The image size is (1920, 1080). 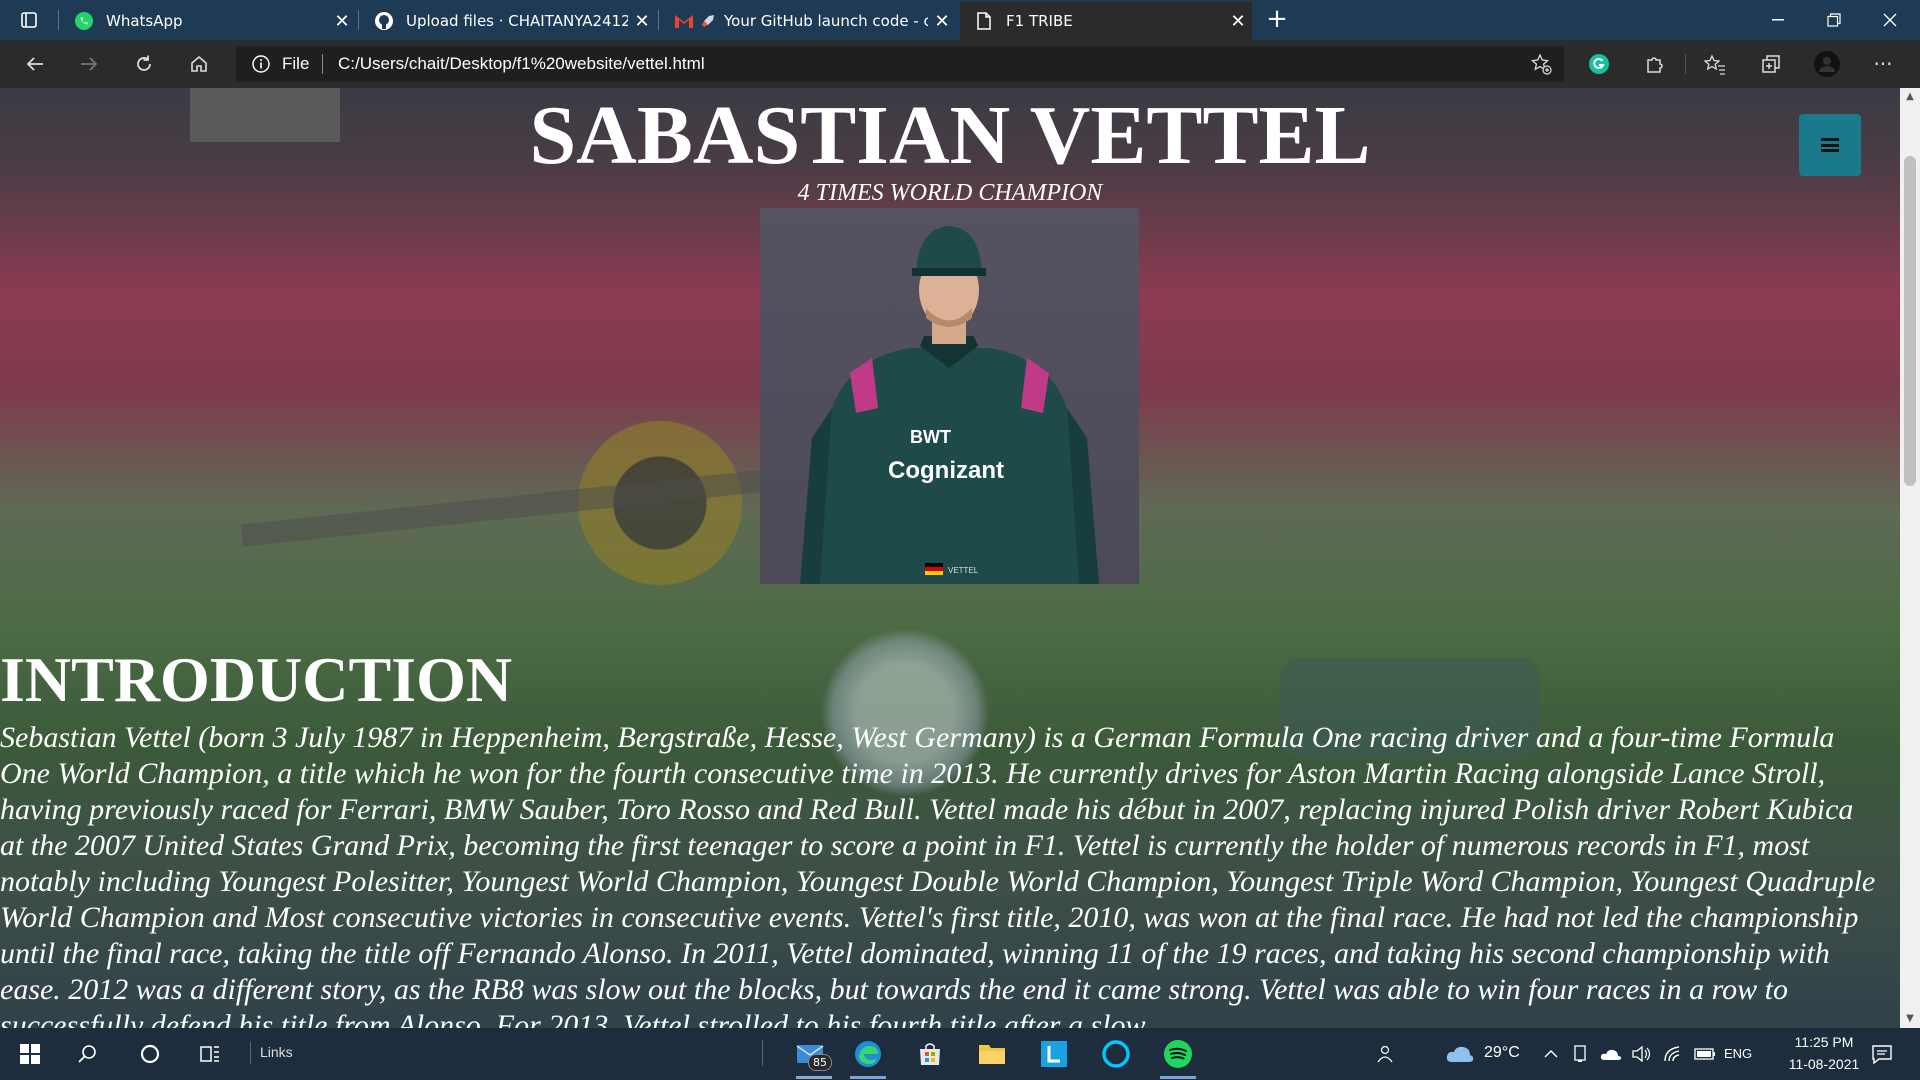 What do you see at coordinates (992, 1054) in the screenshot?
I see `file-explorer-icon` at bounding box center [992, 1054].